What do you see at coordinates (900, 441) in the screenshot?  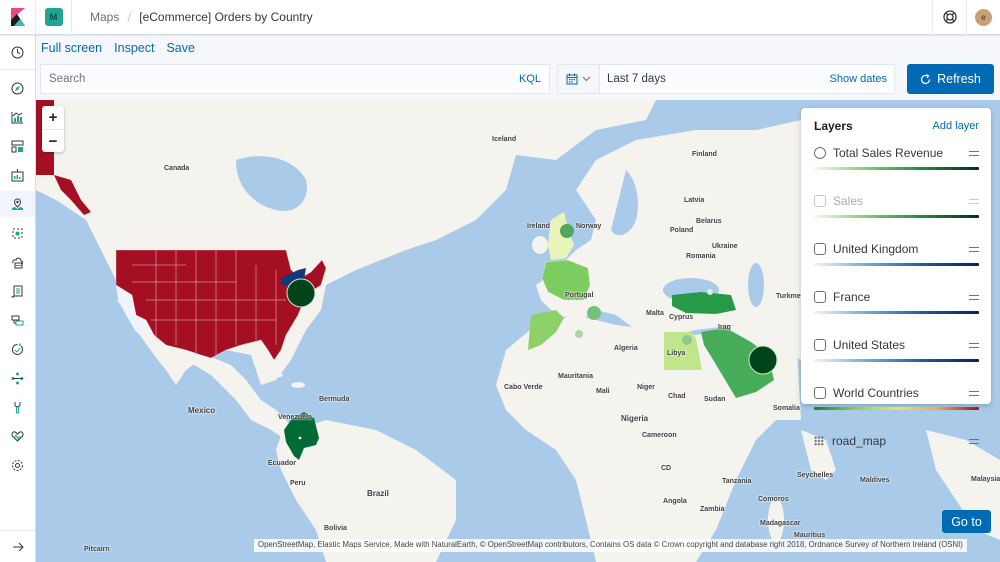 I see `layer-name: road_map` at bounding box center [900, 441].